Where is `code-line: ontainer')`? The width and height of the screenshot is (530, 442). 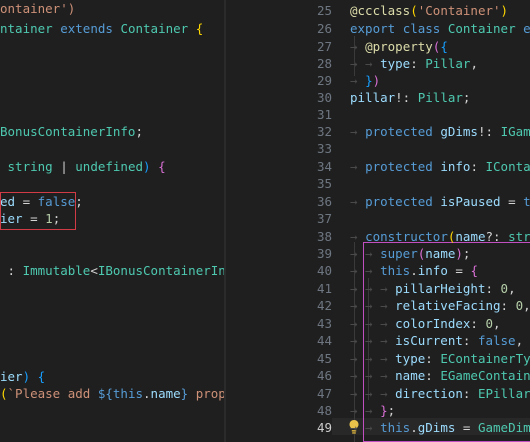 code-line: ontainer') is located at coordinates (112, 8).